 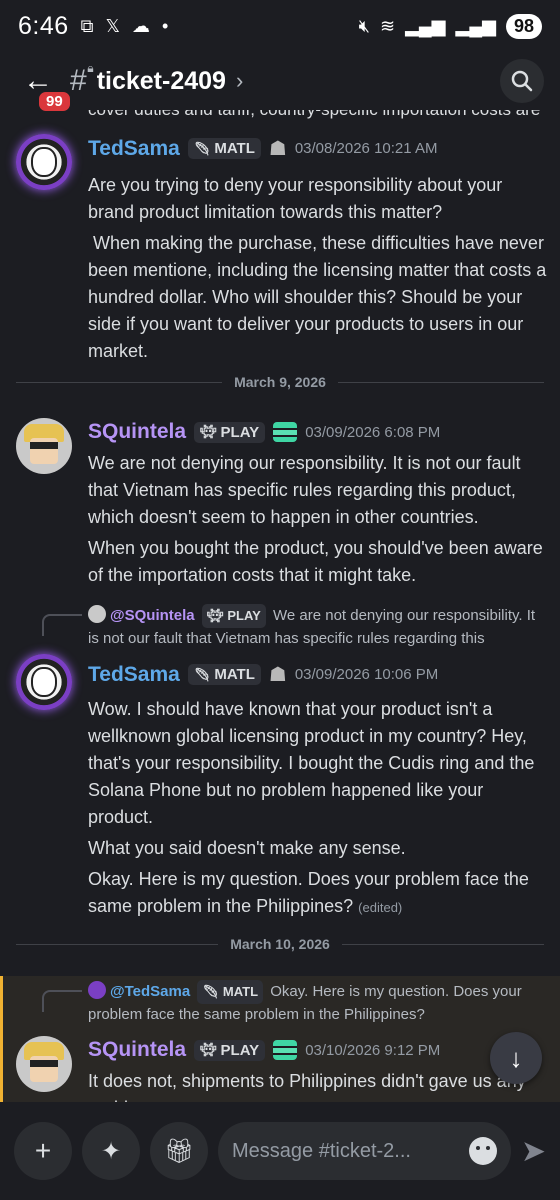 I want to click on search-button, so click(x=522, y=81).